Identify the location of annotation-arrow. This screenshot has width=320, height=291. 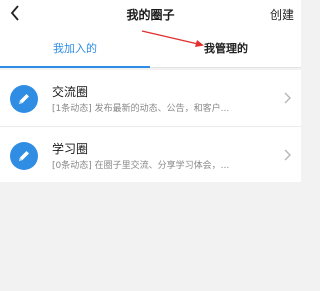
(172, 38).